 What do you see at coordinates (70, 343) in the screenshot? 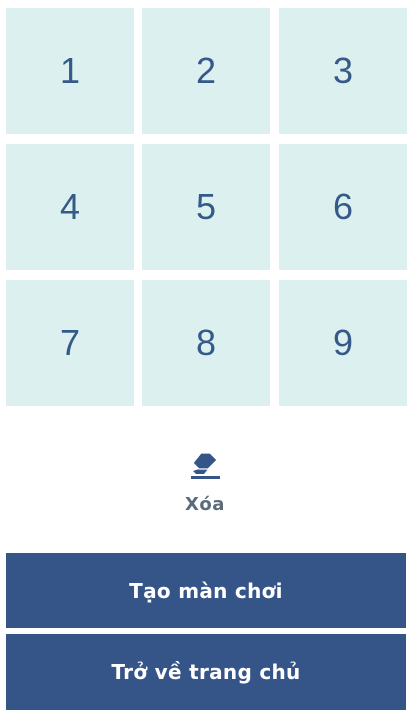
I see `key-7: 7` at bounding box center [70, 343].